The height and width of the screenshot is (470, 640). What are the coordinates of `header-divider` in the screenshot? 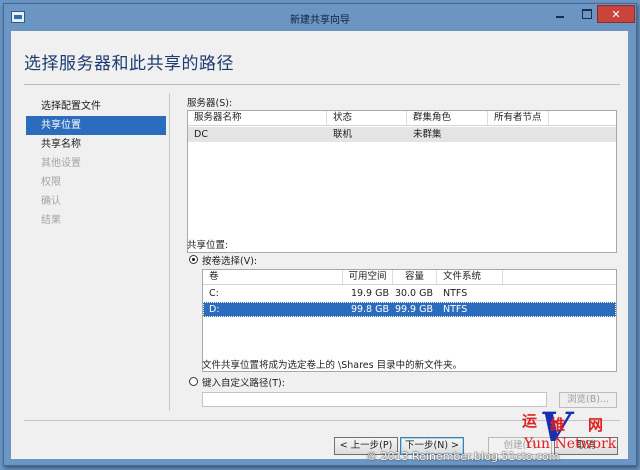 It's located at (322, 84).